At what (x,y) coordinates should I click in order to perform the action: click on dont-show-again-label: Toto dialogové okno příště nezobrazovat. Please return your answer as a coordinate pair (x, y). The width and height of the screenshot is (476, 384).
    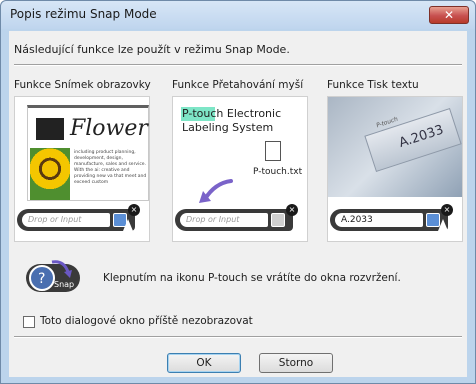
    Looking at the image, I should click on (146, 321).